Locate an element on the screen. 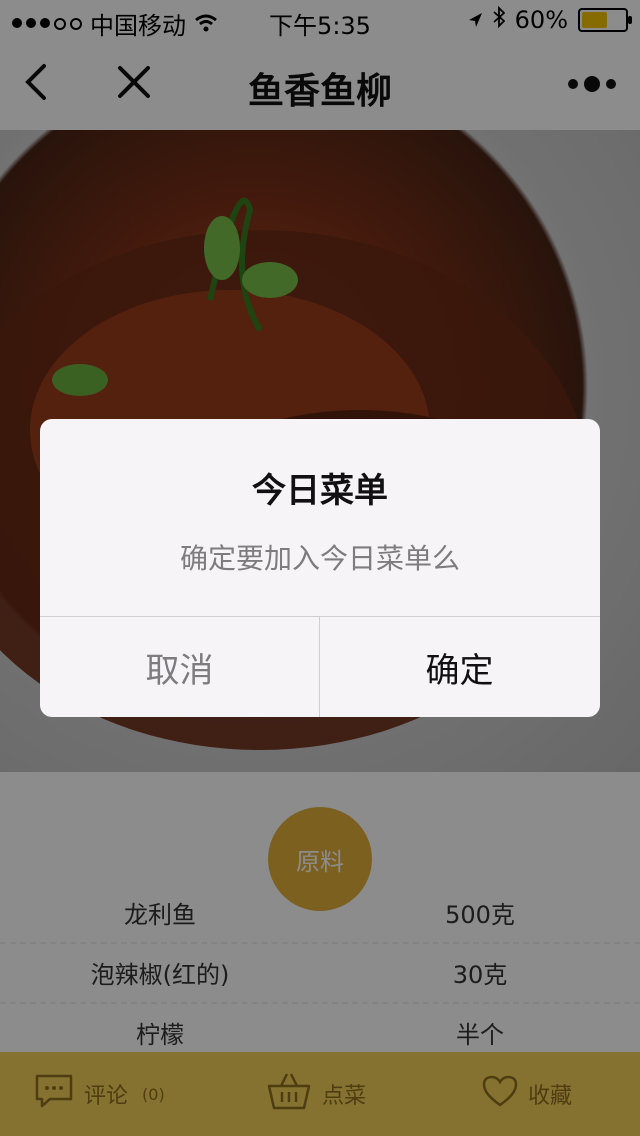  confirm-button: 确定 is located at coordinates (459, 667).